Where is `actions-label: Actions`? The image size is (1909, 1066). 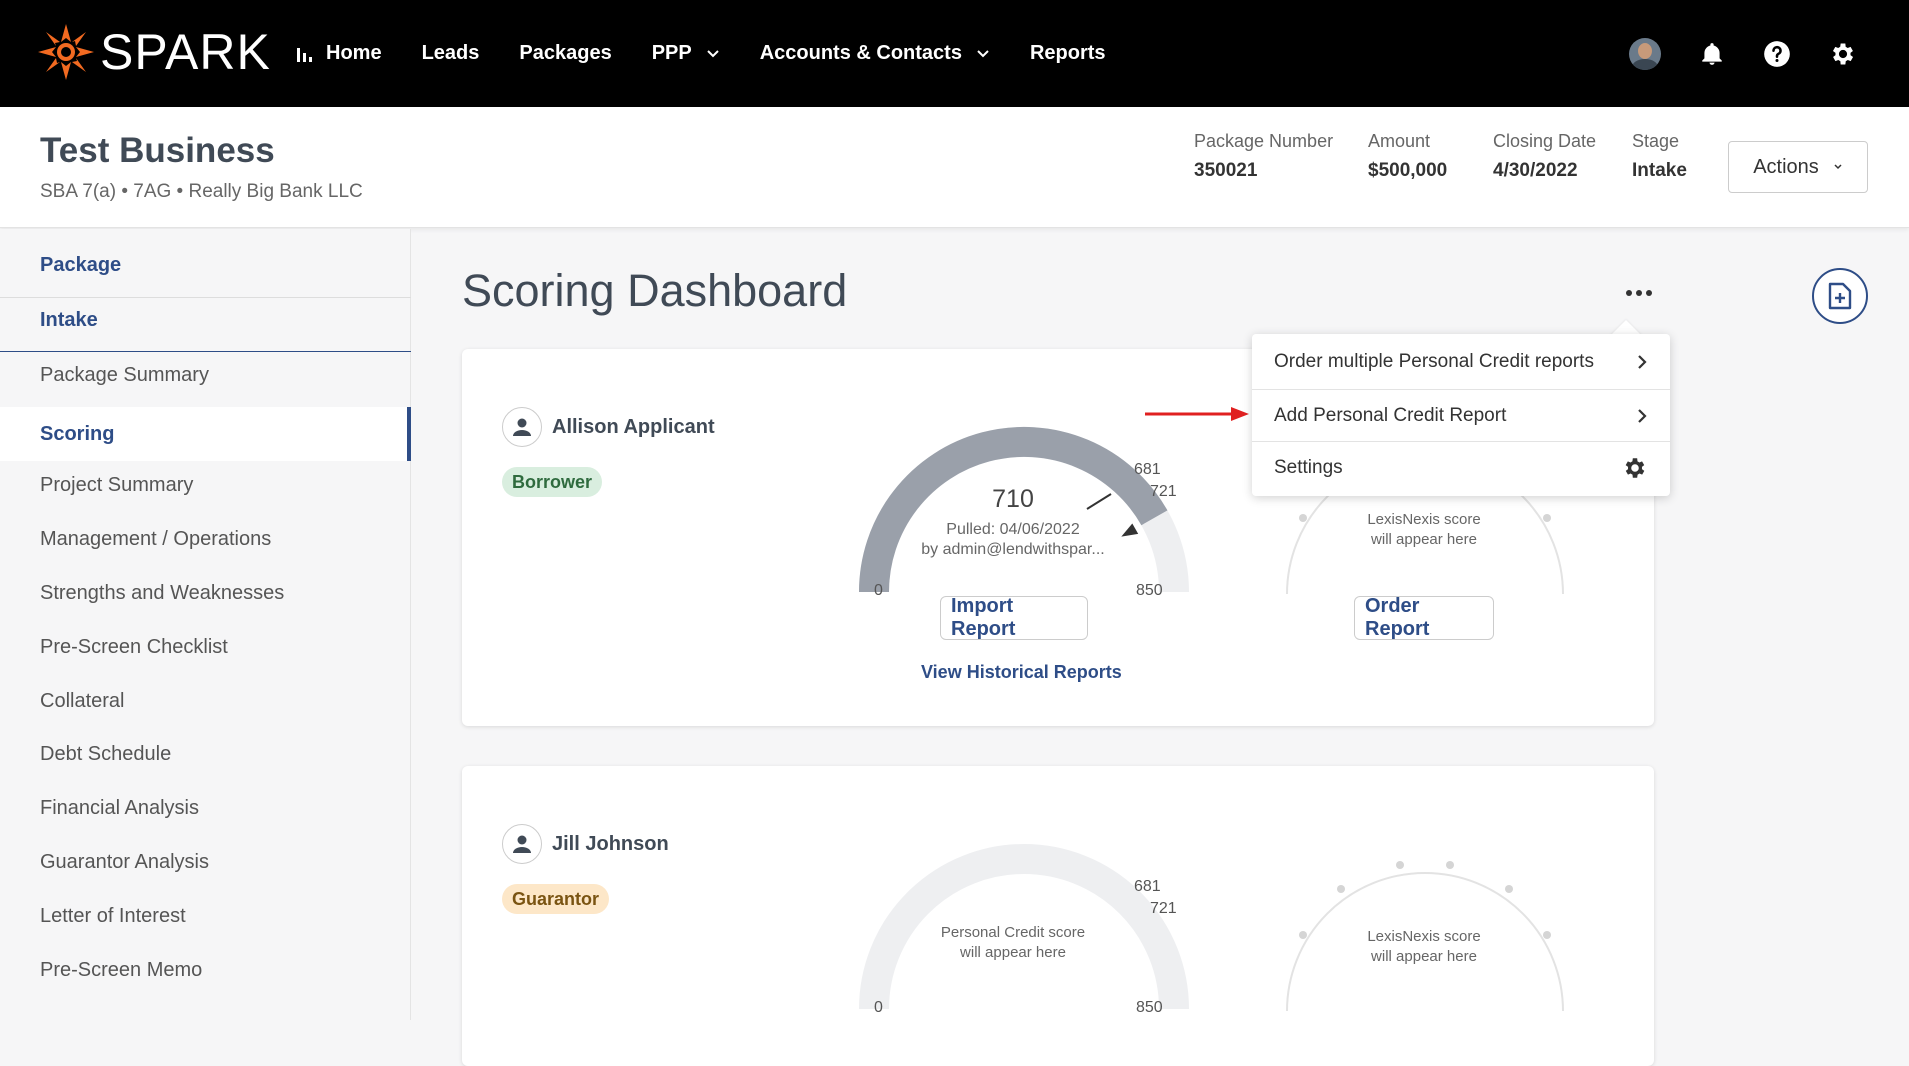 actions-label: Actions is located at coordinates (1786, 166).